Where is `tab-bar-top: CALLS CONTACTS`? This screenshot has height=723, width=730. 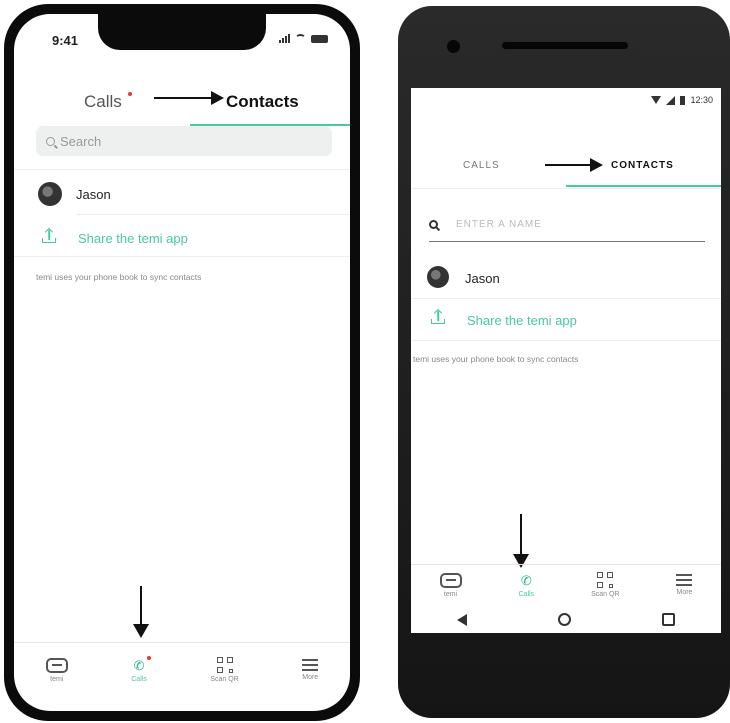
tab-bar-top: CALLS CONTACTS is located at coordinates (566, 168).